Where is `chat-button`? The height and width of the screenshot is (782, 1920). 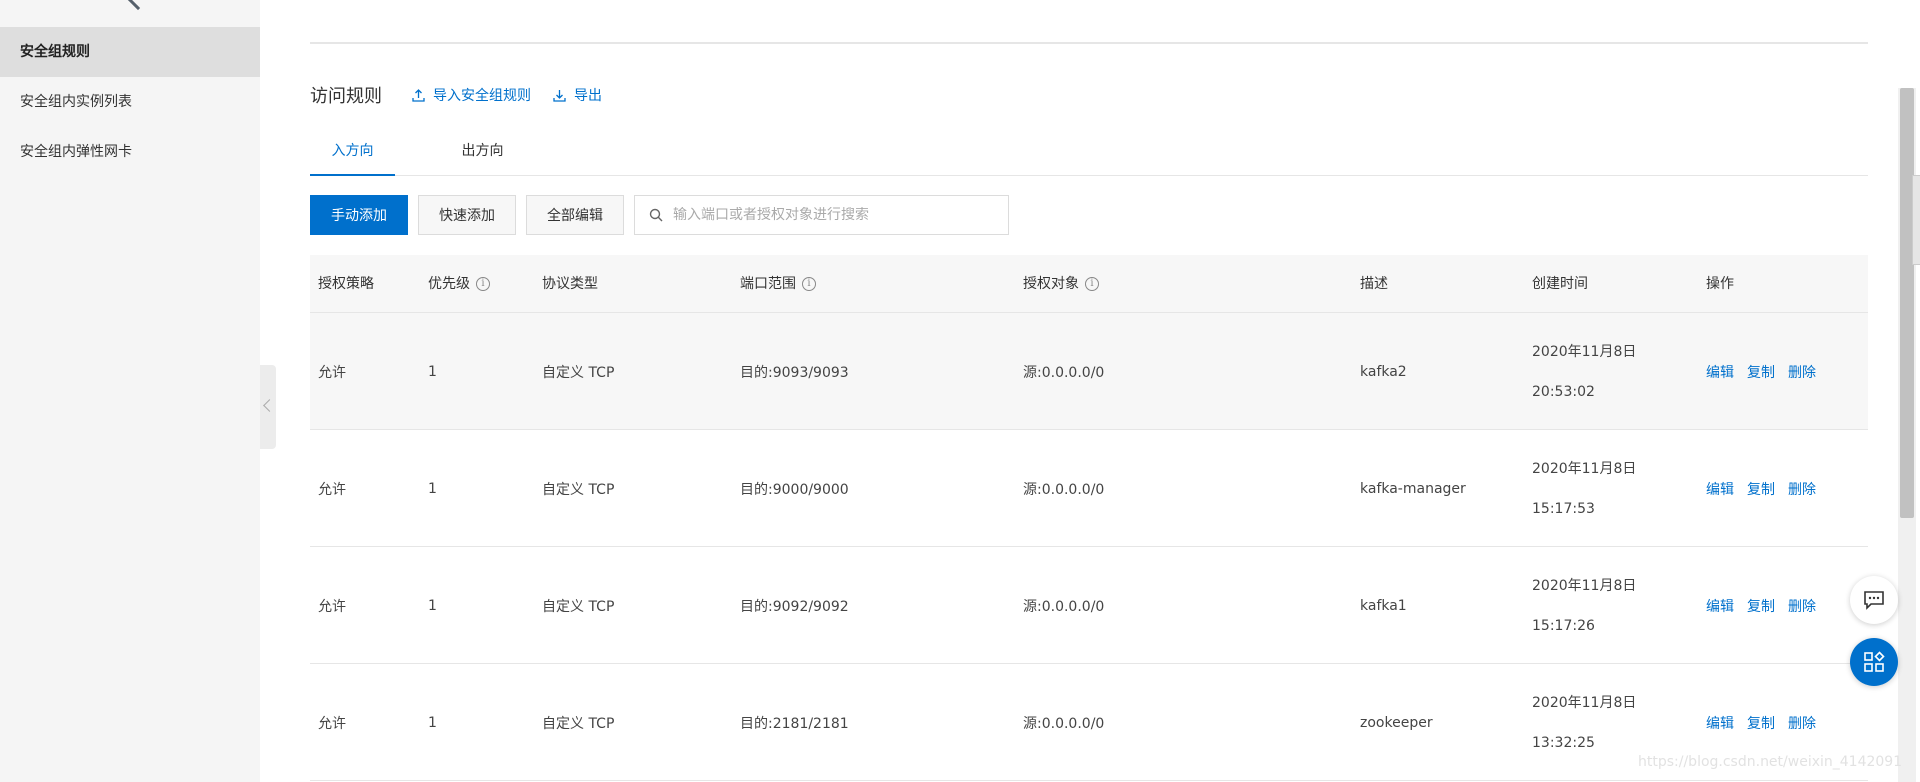
chat-button is located at coordinates (1874, 600).